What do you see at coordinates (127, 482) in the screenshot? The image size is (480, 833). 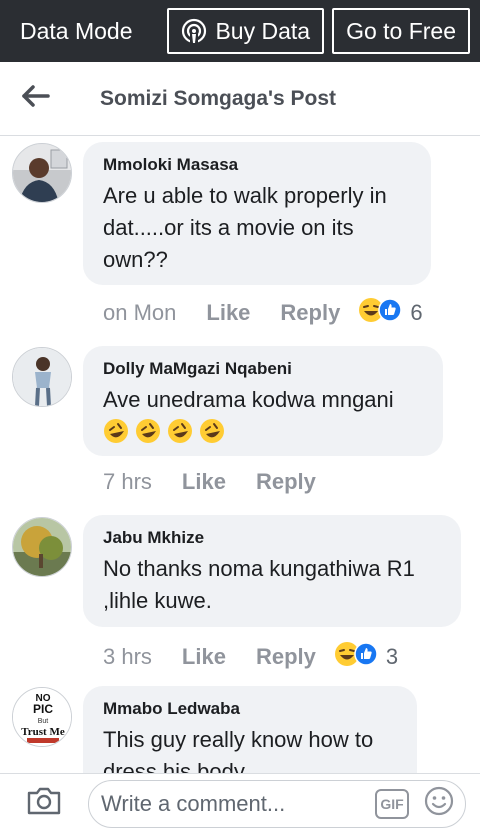 I see `comment-time: 7 hrs` at bounding box center [127, 482].